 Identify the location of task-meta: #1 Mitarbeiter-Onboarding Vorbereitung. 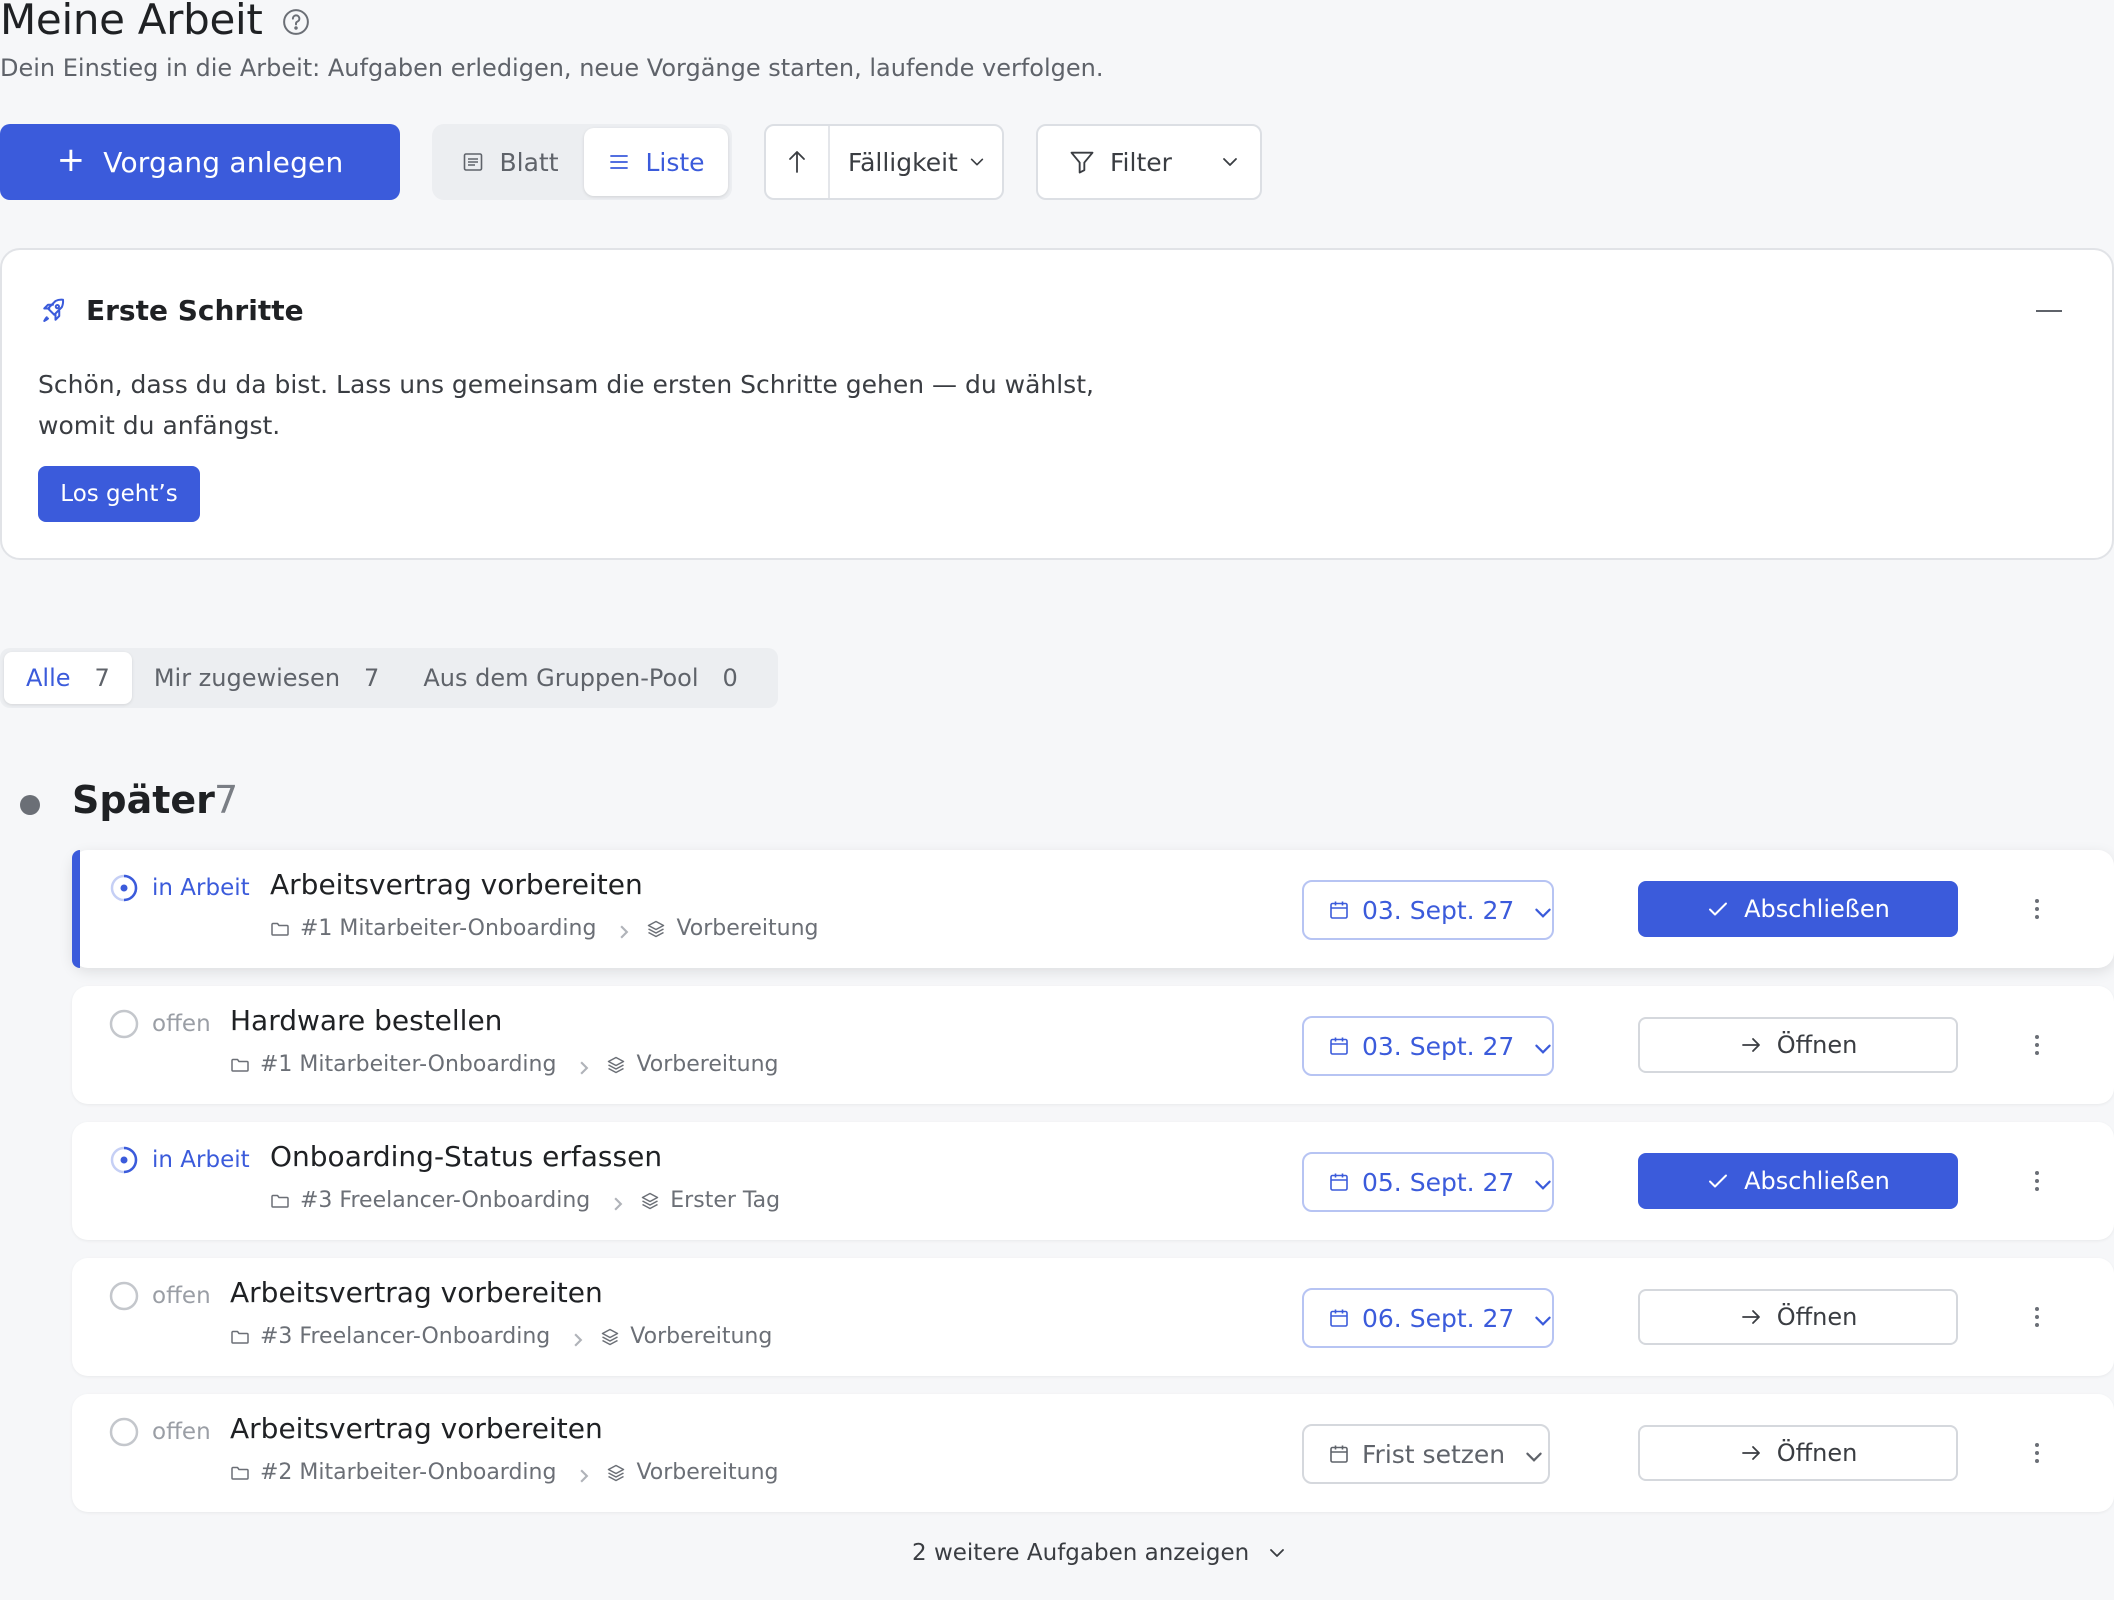
(504, 1064).